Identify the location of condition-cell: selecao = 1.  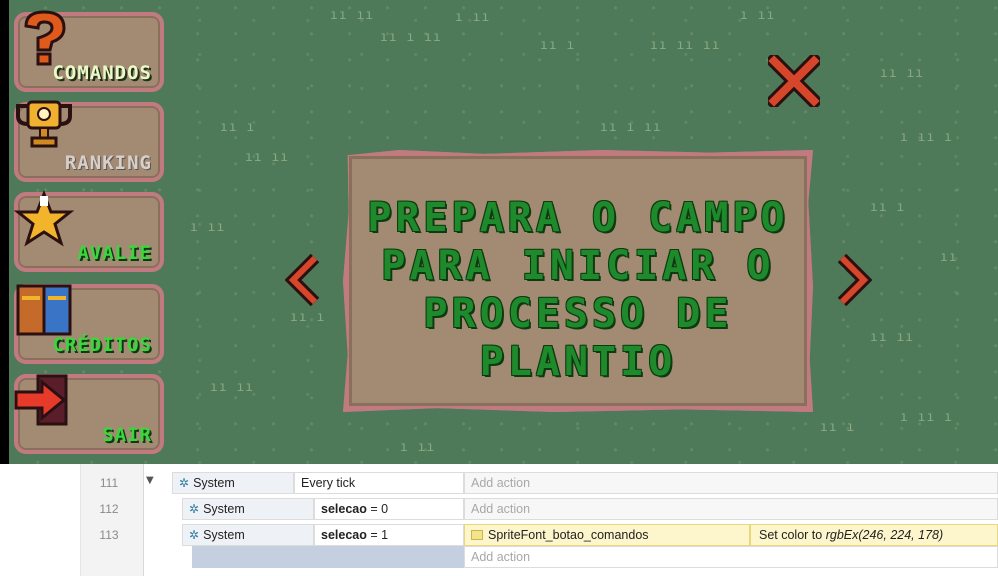
(389, 535).